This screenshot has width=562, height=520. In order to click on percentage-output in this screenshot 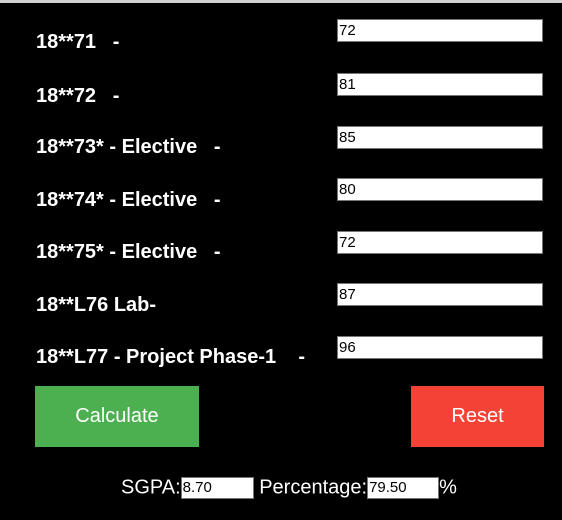, I will do `click(403, 487)`.